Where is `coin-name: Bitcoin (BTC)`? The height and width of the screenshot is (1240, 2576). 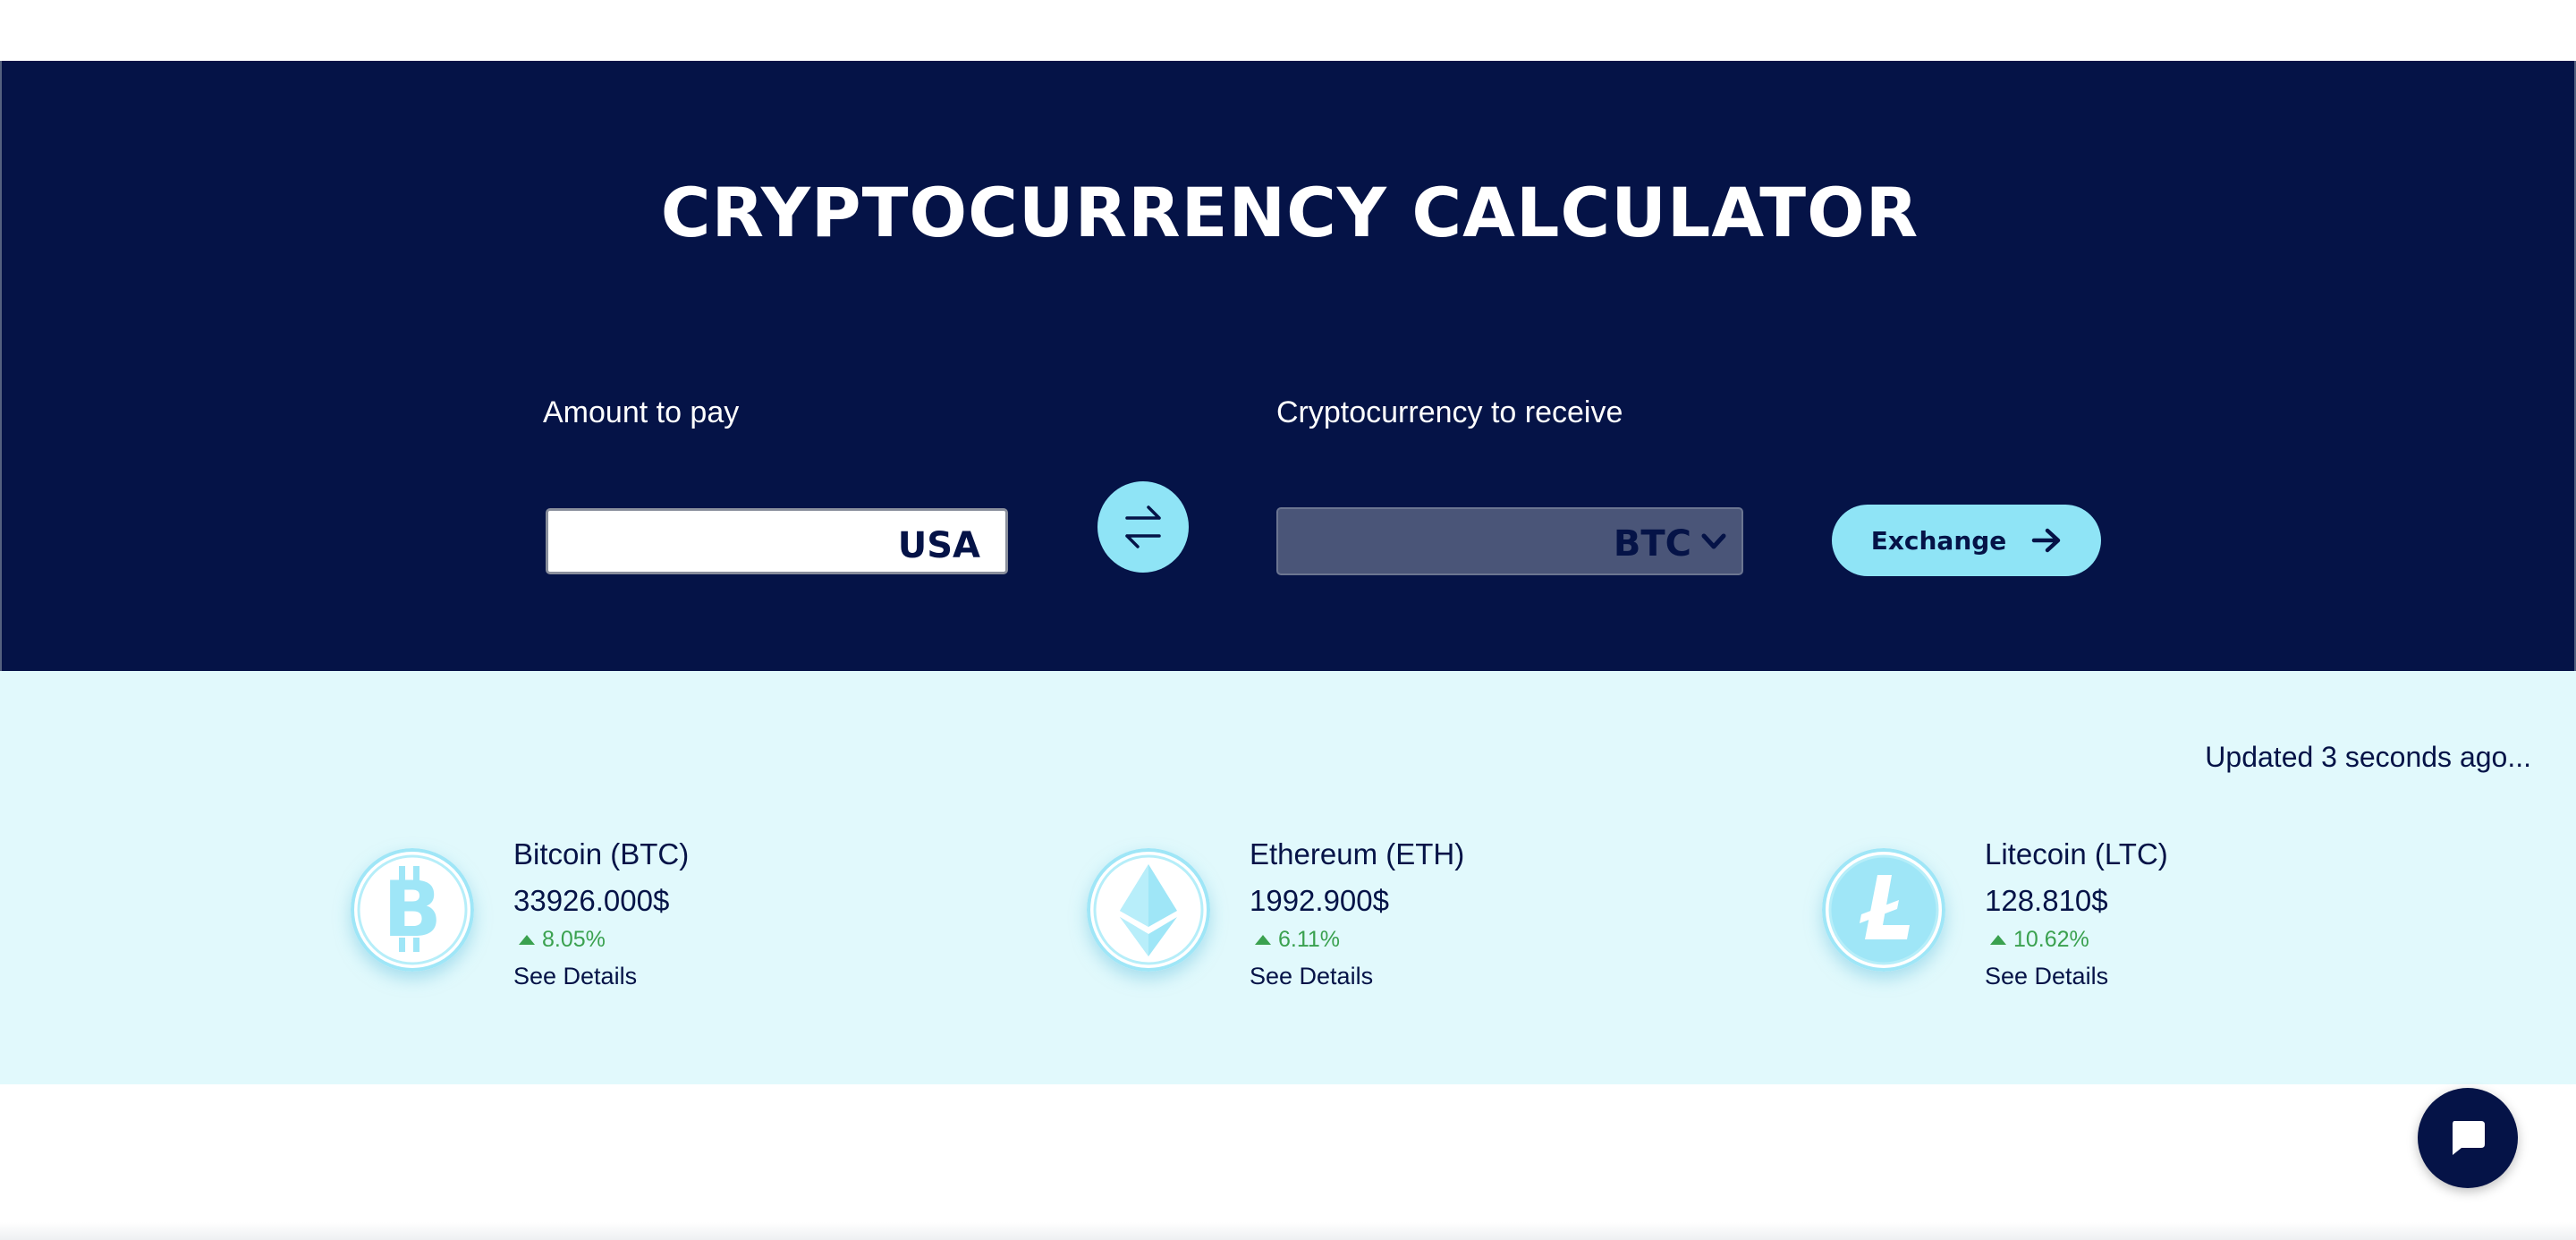
coin-name: Bitcoin (BTC) is located at coordinates (601, 854).